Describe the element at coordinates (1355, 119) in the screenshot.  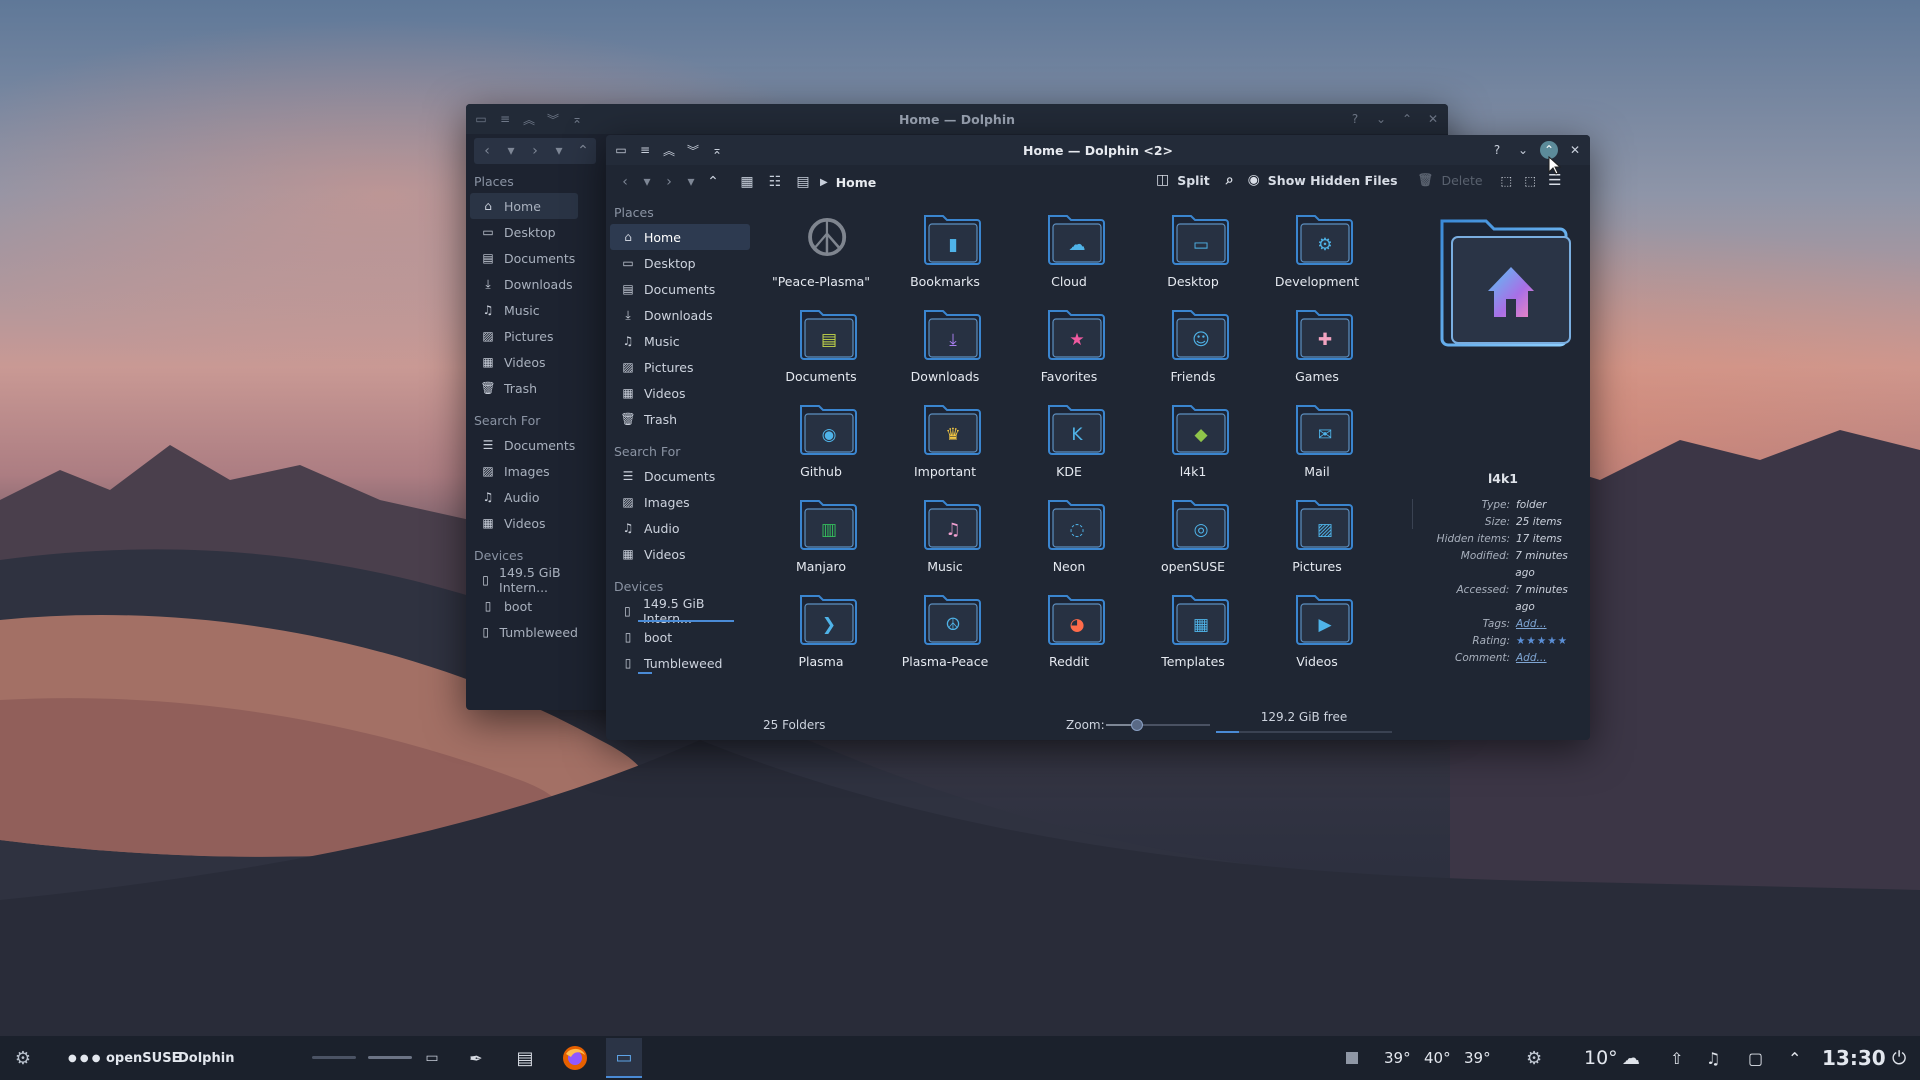
I see `help-icon: ?` at that location.